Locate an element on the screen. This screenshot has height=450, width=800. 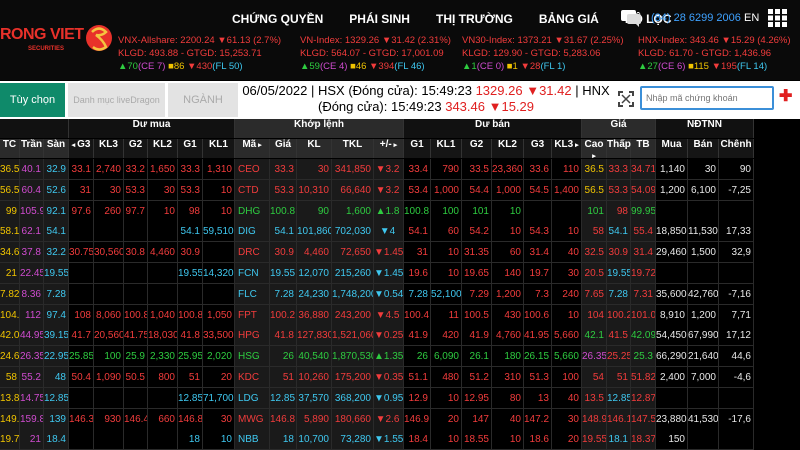
data-cell: 25.85 is located at coordinates (81, 357).